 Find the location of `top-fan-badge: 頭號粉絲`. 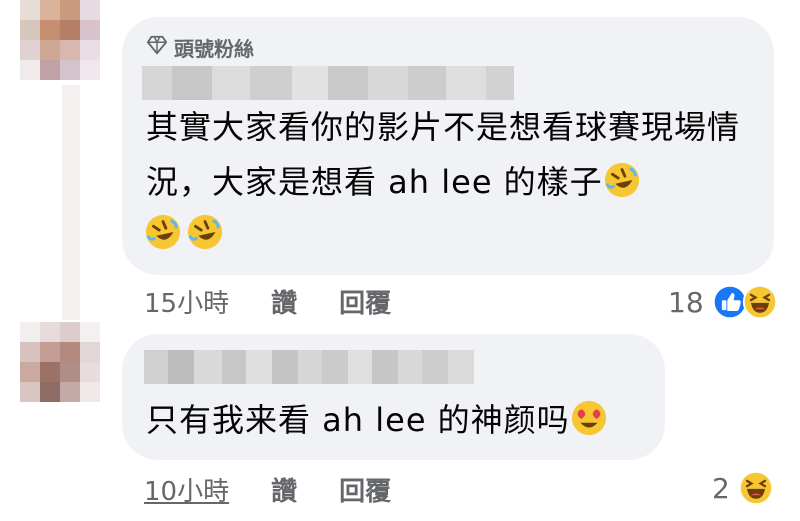

top-fan-badge: 頭號粉絲 is located at coordinates (200, 47).